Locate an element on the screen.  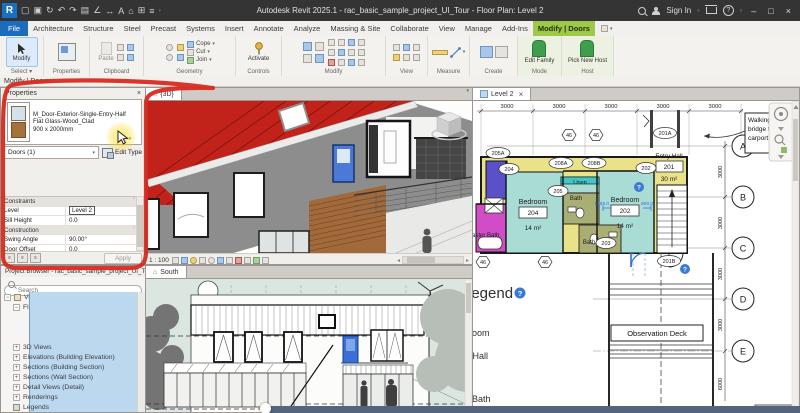
maximize-button: □ is located at coordinates (770, 11).